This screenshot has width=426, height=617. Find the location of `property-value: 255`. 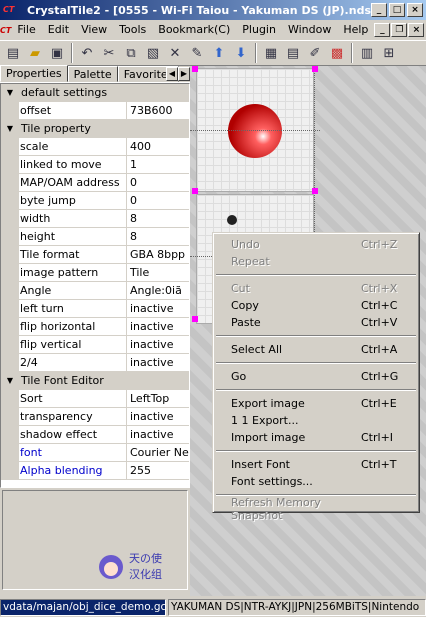

property-value: 255 is located at coordinates (158, 470).